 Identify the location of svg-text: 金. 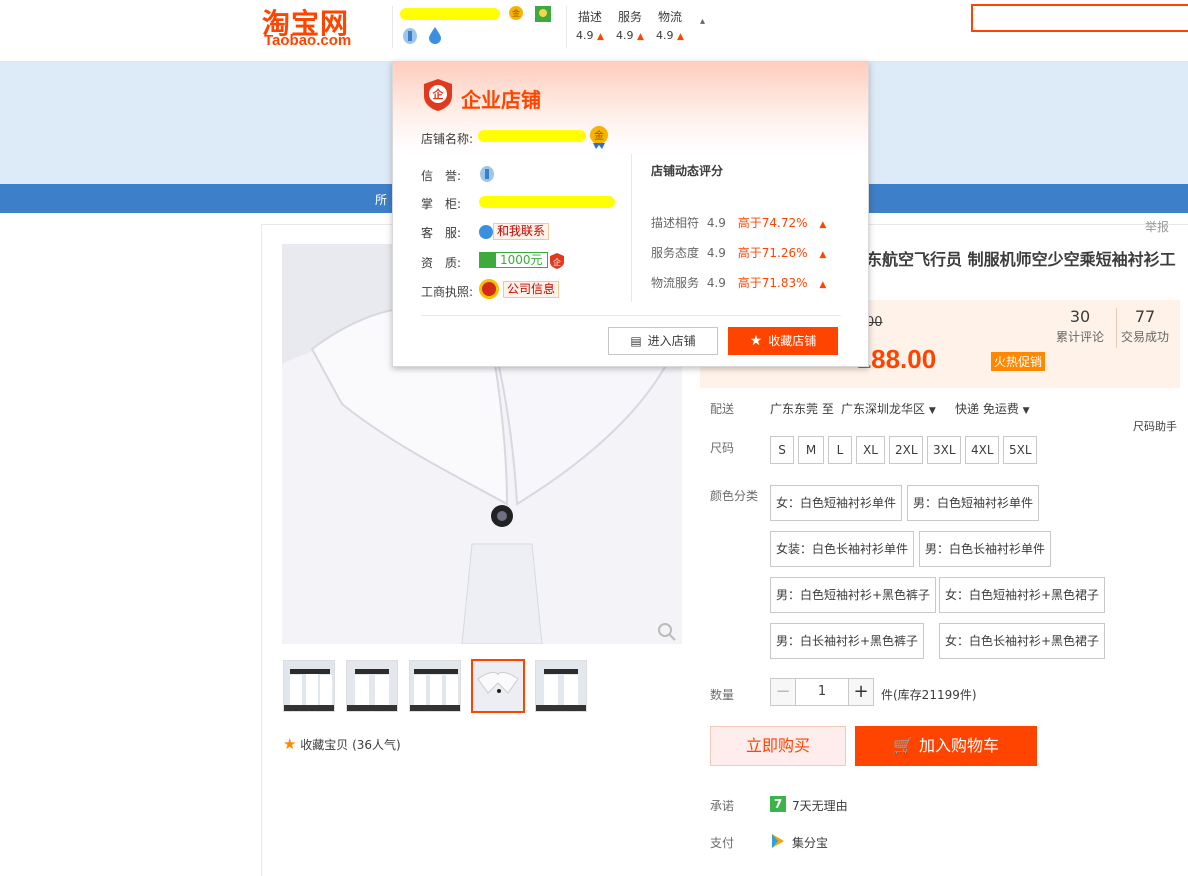
(516, 13).